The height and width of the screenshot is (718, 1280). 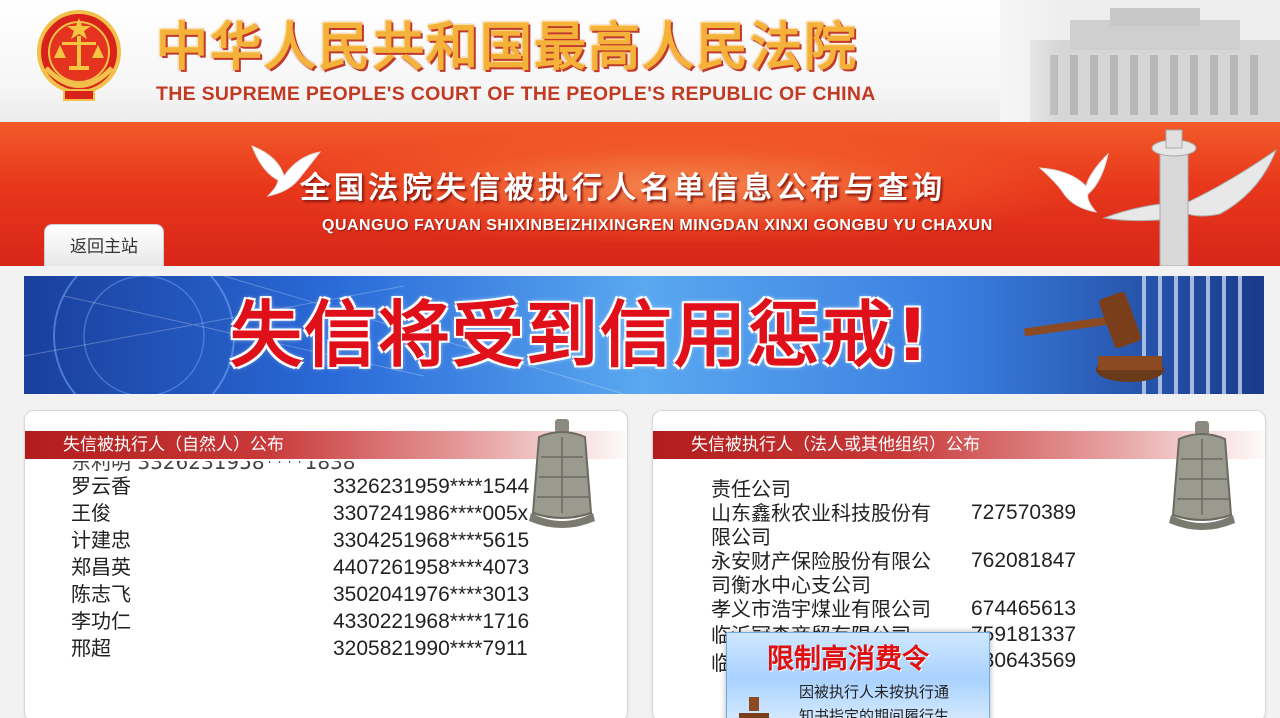 I want to click on person-id-number: 3502041976****3013, so click(x=431, y=594).